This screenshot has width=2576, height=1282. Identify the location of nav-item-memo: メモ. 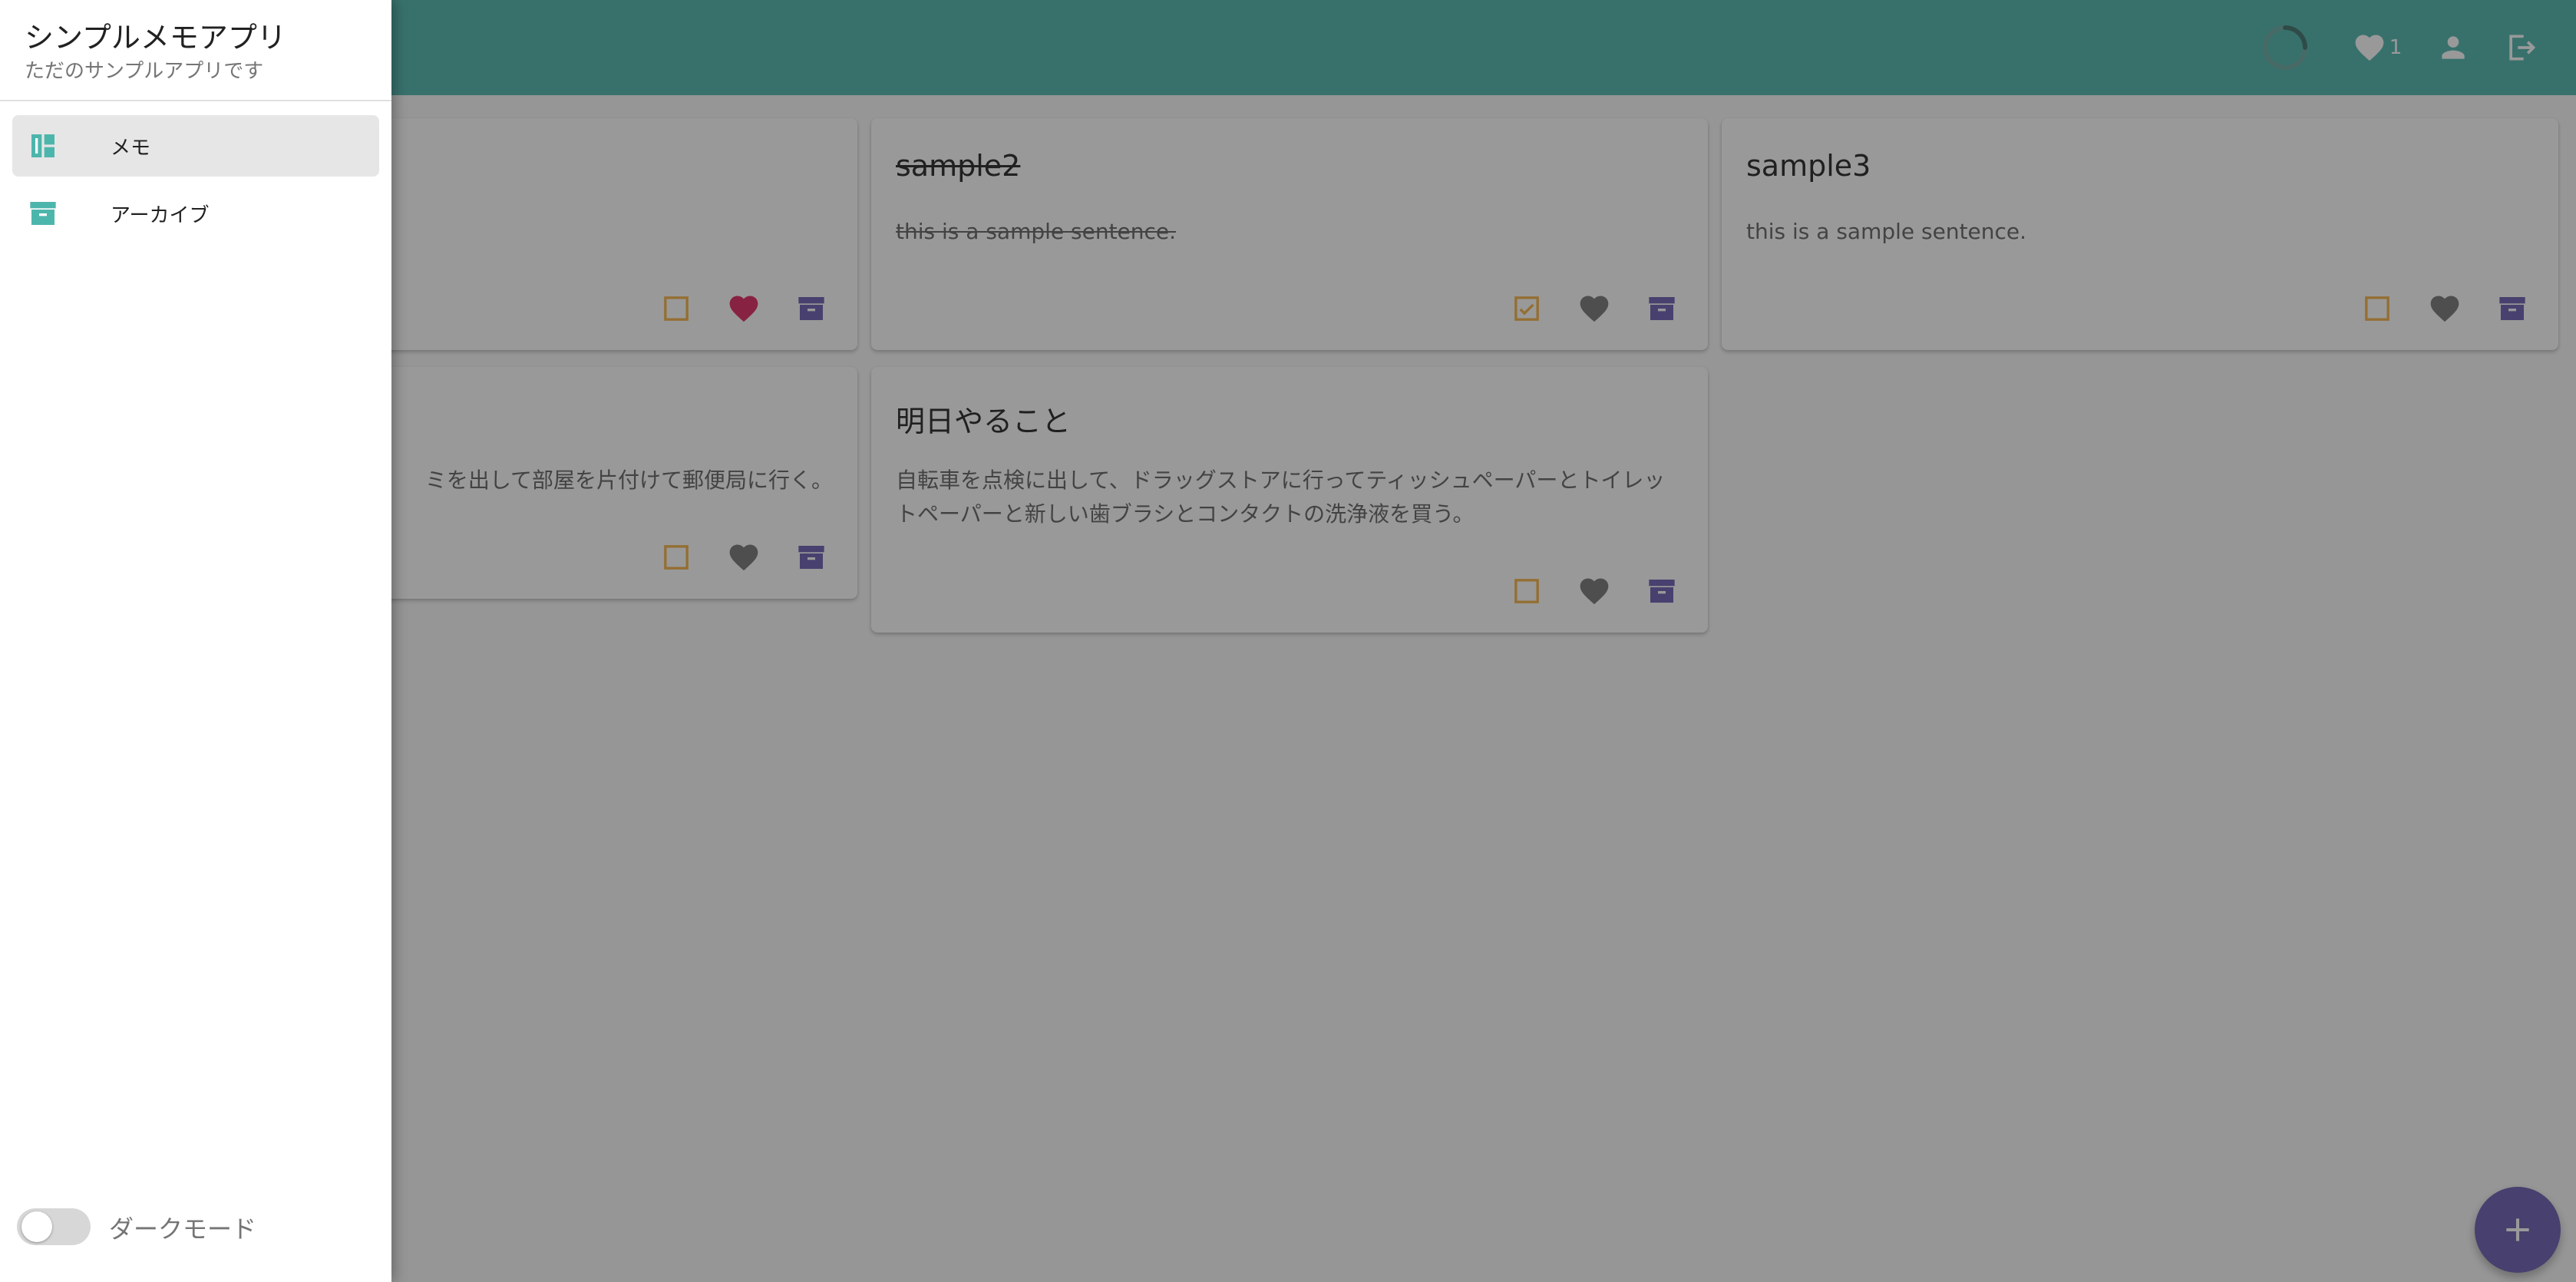
(195, 146).